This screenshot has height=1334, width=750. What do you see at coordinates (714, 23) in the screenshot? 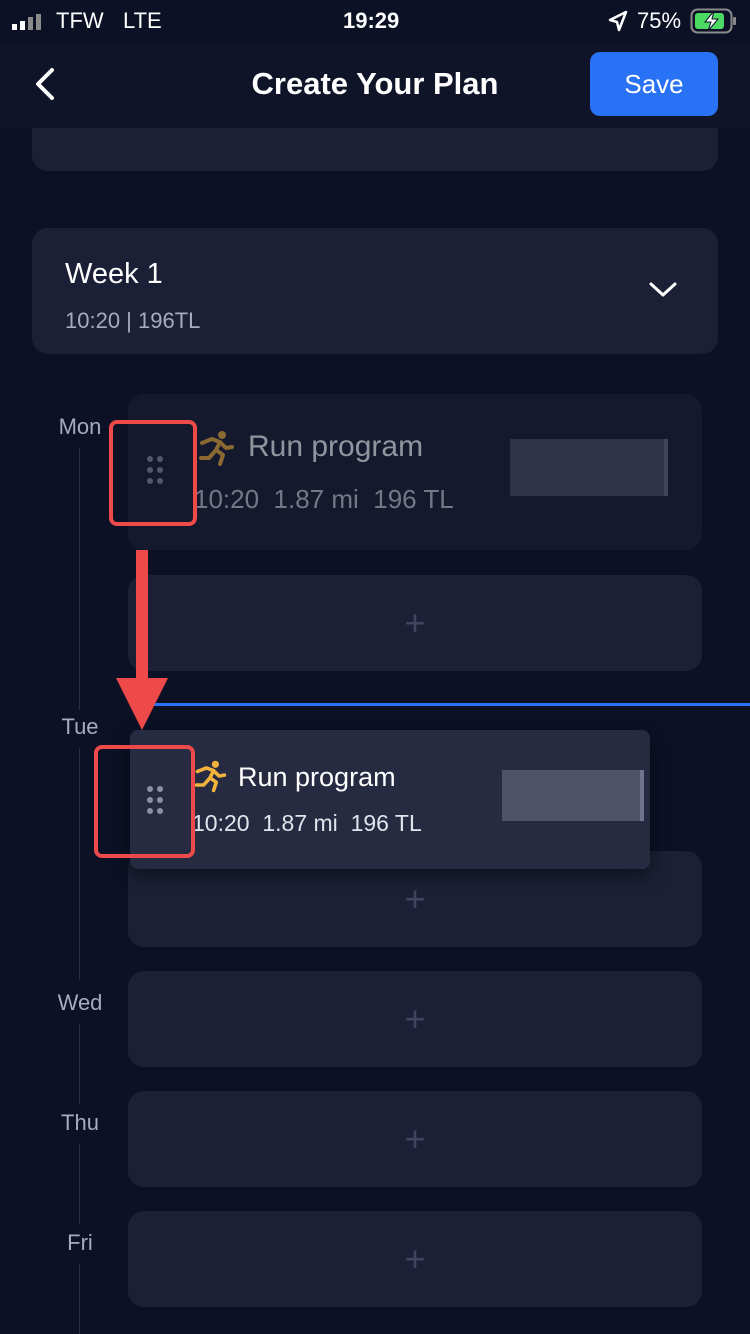
I see `battery-charging-icon` at bounding box center [714, 23].